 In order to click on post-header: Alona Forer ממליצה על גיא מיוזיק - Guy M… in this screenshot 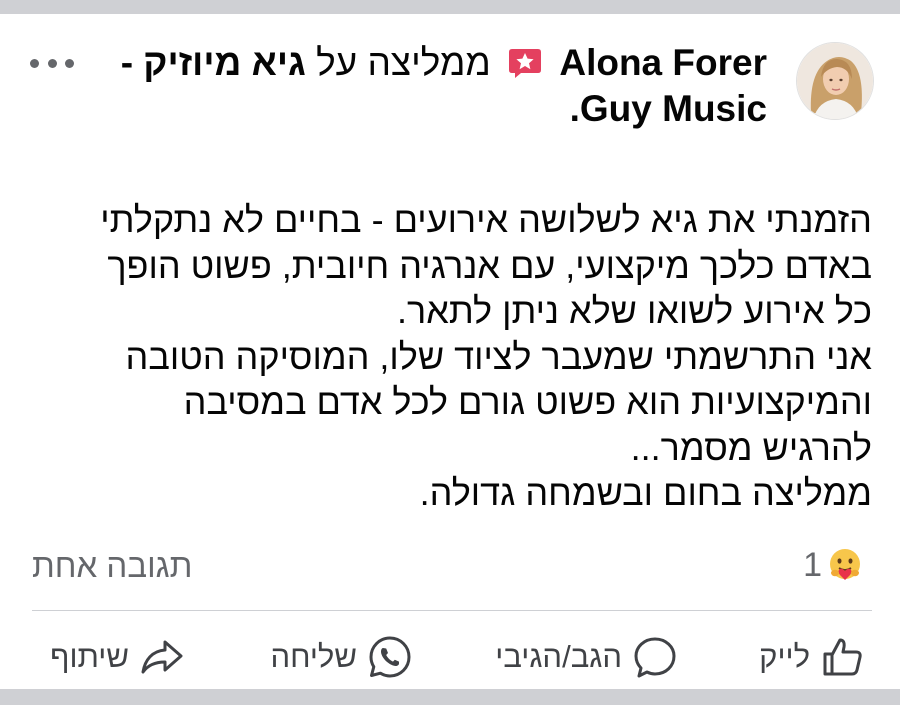, I will do `click(417, 86)`.